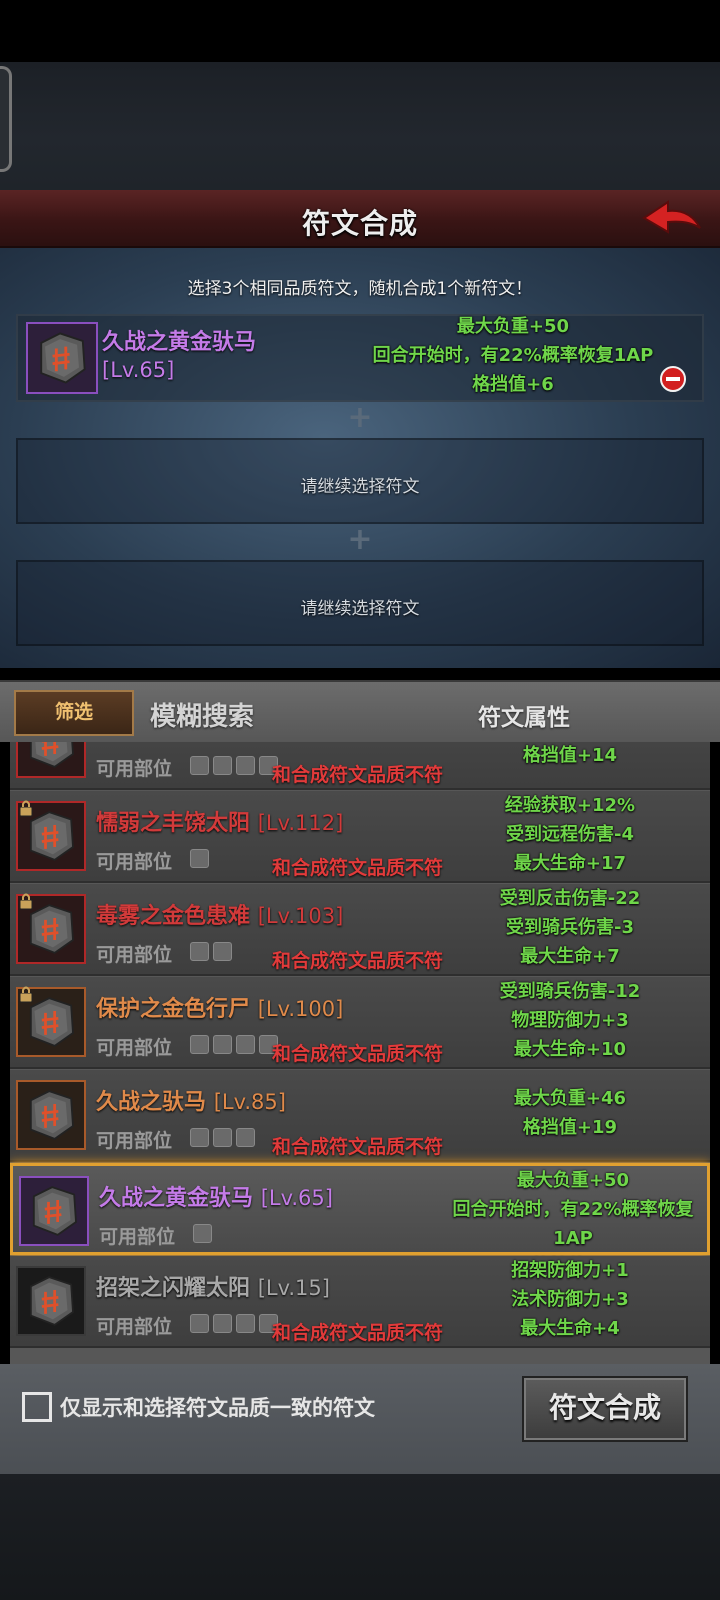 The height and width of the screenshot is (1600, 720). Describe the element at coordinates (570, 1020) in the screenshot. I see `rune-stats: 受到骑兵伤害-12 物理防御力+3 最大生命+10` at that location.